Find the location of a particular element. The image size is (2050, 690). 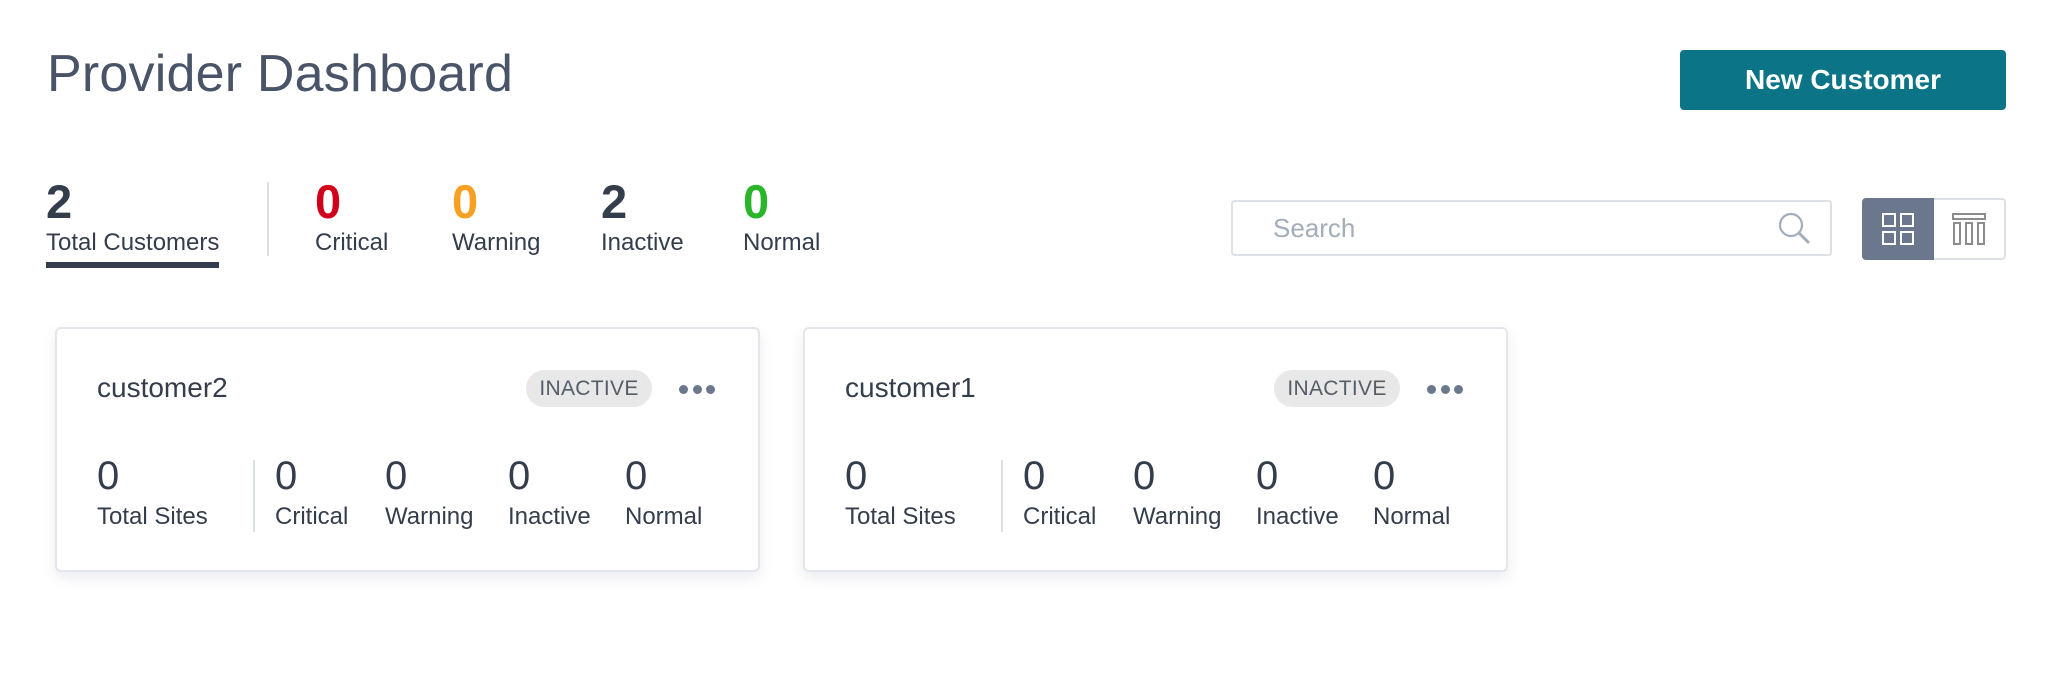

search-box is located at coordinates (1531, 228).